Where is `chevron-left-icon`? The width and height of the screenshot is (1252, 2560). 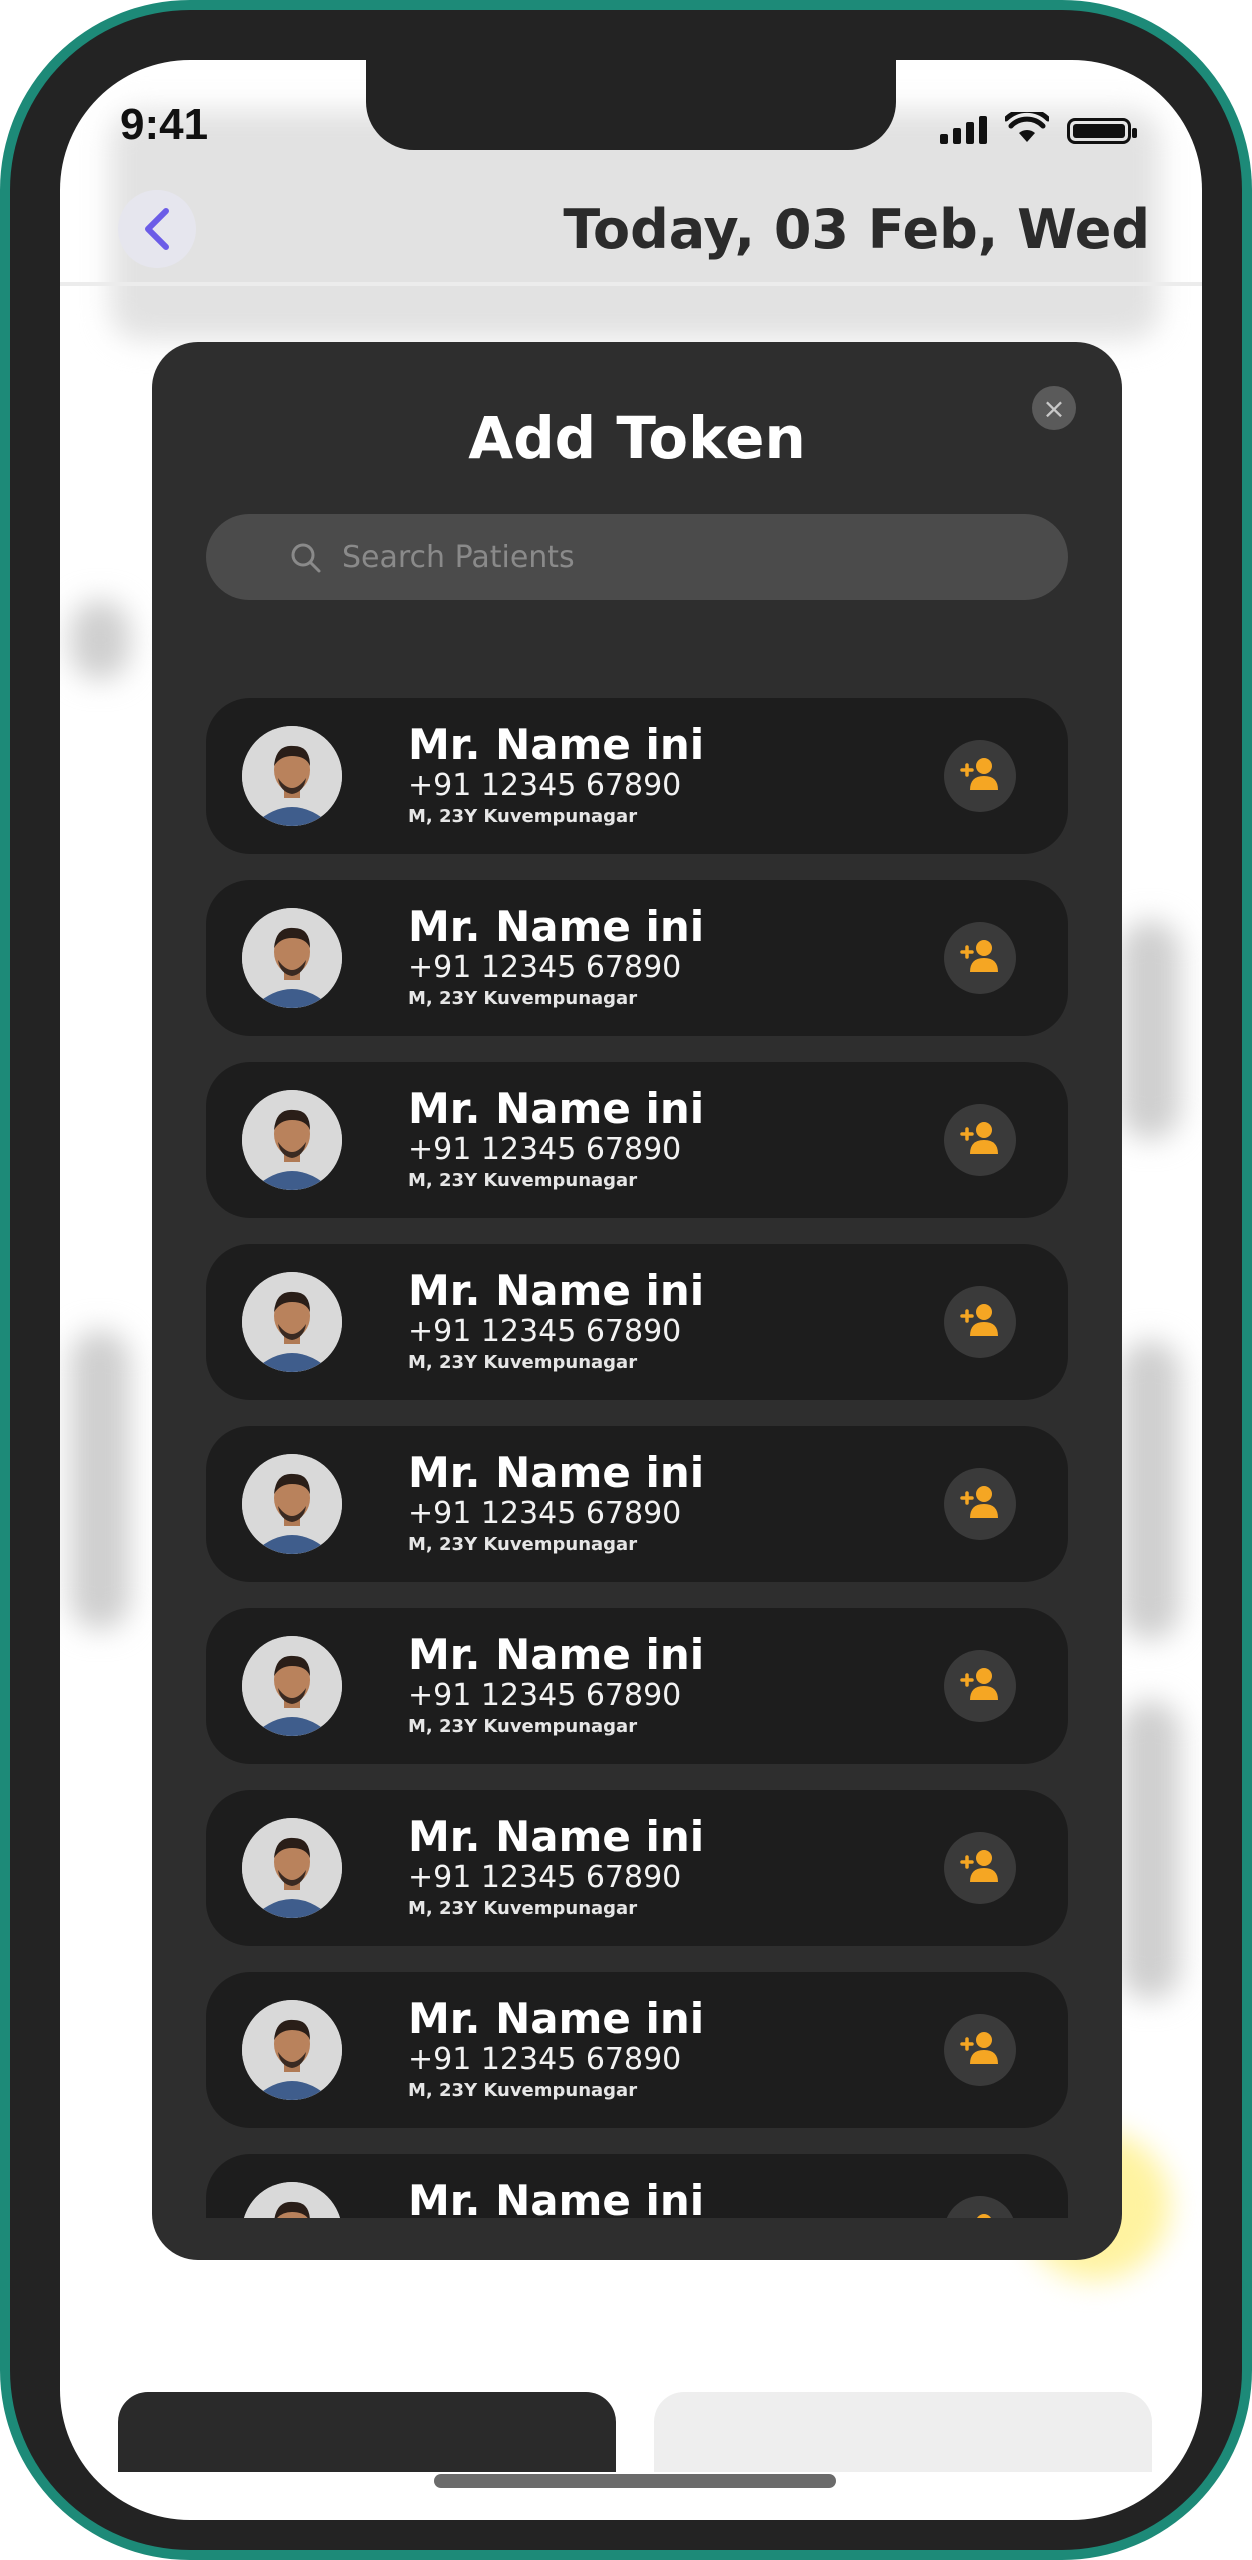
chevron-left-icon is located at coordinates (157, 229).